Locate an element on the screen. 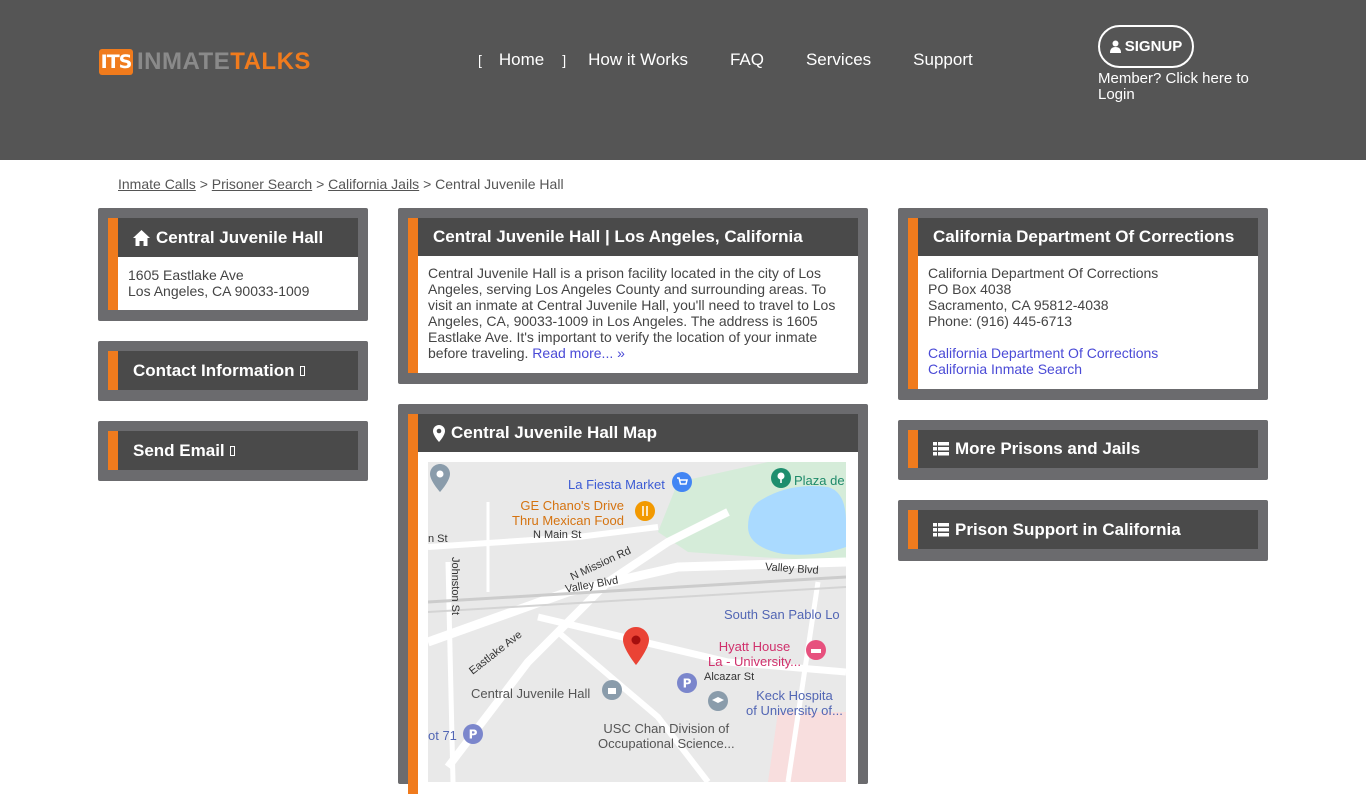 The width and height of the screenshot is (1366, 794). nav-bracket-left: [ is located at coordinates (480, 60).